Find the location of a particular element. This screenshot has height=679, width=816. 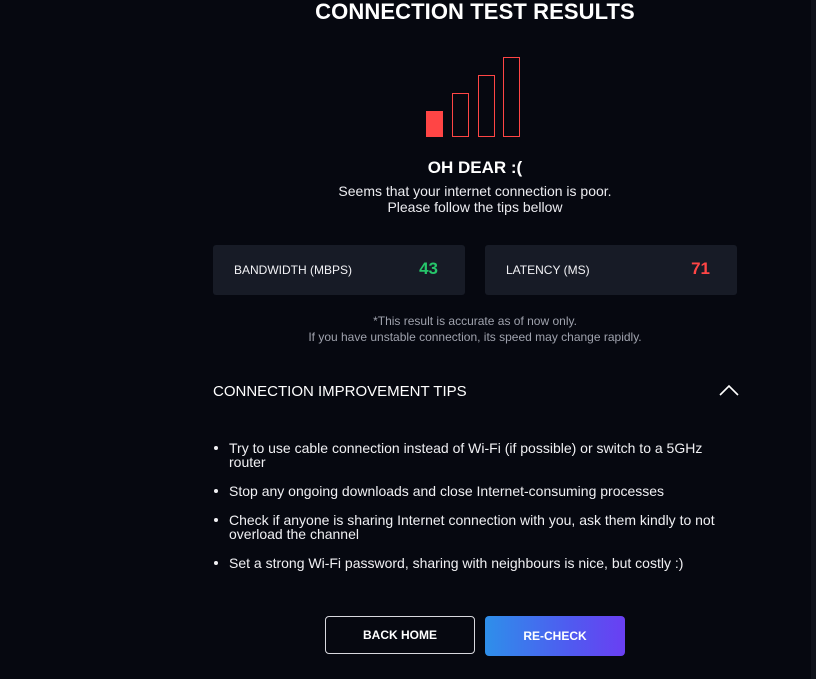

signal-strength-icon is located at coordinates (474, 96).